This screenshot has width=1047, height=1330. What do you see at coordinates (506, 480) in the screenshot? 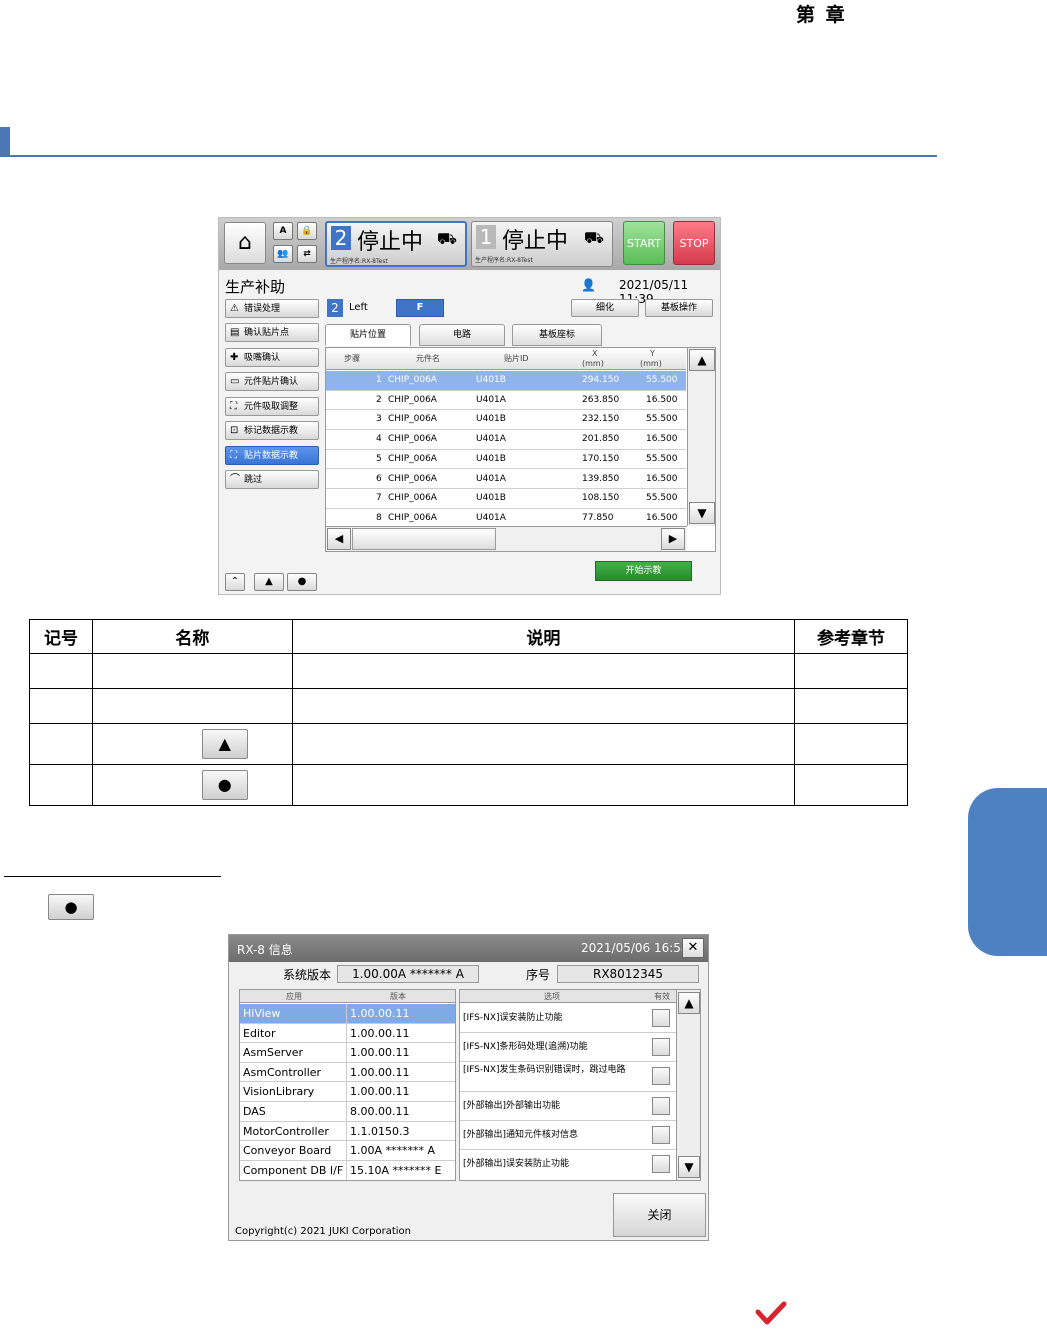
I see `table-row: 6 CHIP_006A U401A 139.850 16.500` at bounding box center [506, 480].